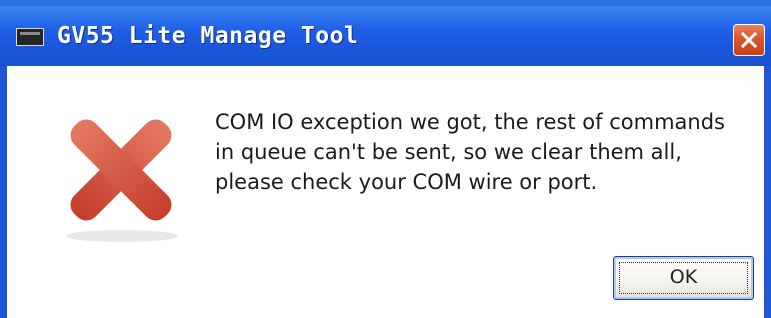  What do you see at coordinates (406, 182) in the screenshot?
I see `message-line: please check your COM wire or port.` at bounding box center [406, 182].